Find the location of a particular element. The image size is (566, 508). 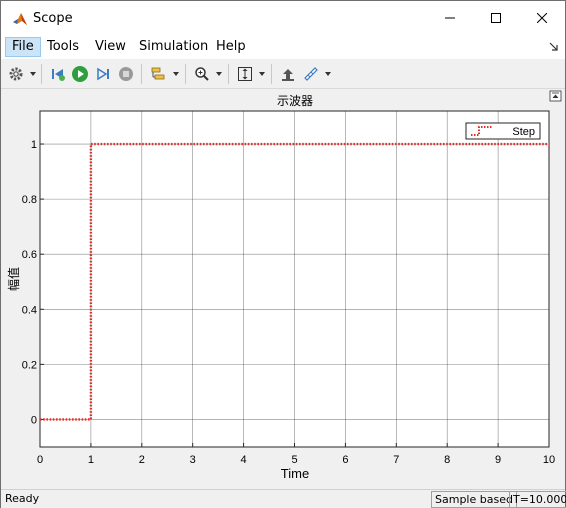

legend: Step is located at coordinates (503, 131).